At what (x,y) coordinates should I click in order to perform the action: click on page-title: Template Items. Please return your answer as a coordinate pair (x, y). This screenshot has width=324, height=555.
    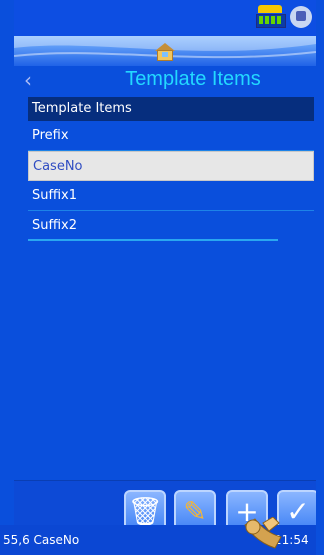
    Looking at the image, I should click on (193, 79).